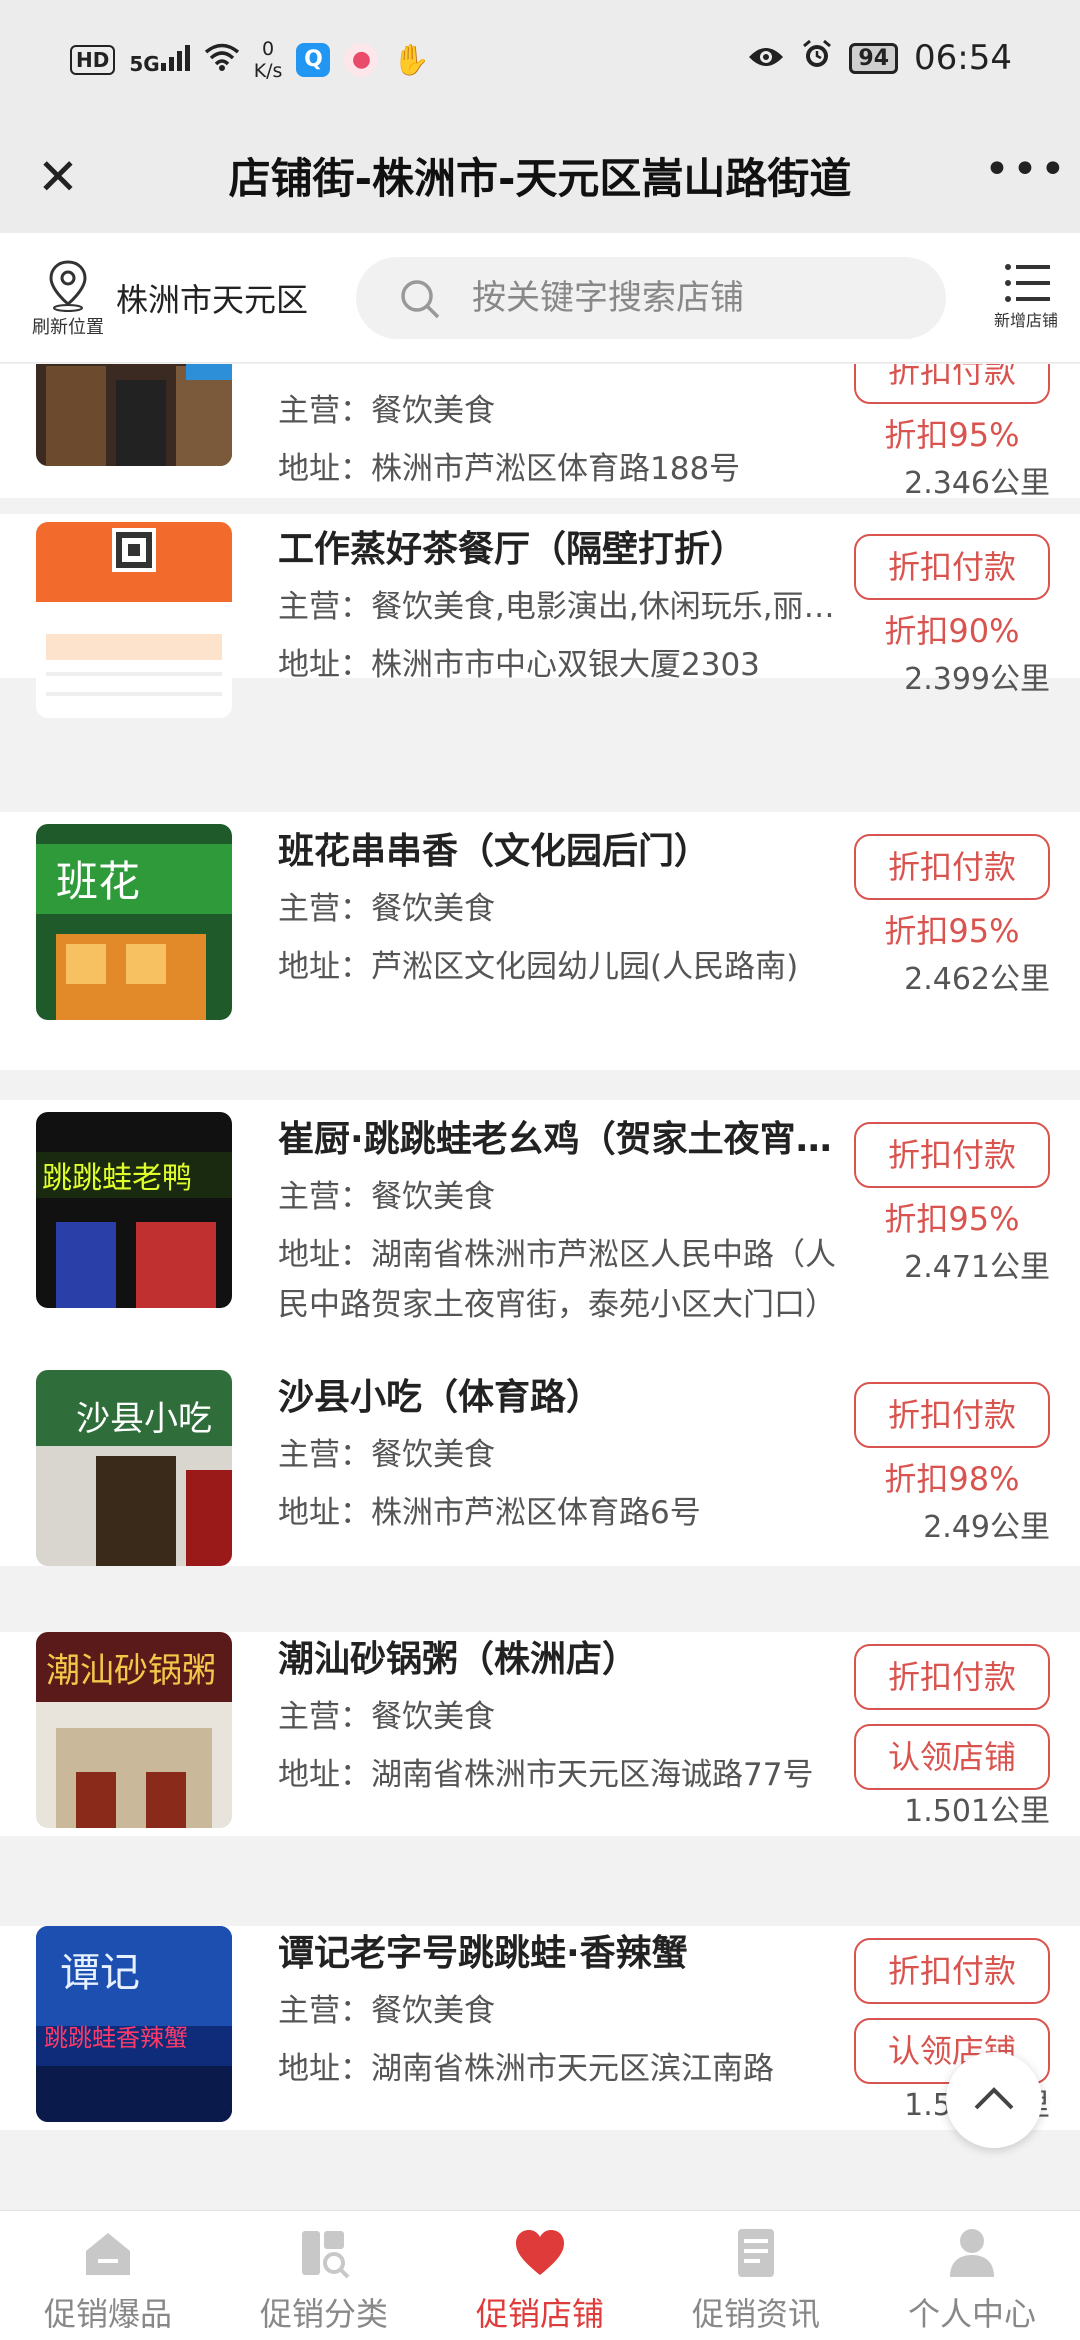 The image size is (1080, 2340). I want to click on store-address: 地址：株洲市芦淞区体育路6号, so click(489, 1513).